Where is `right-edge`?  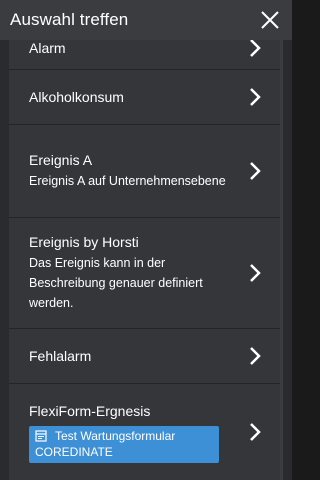 right-edge is located at coordinates (287, 240).